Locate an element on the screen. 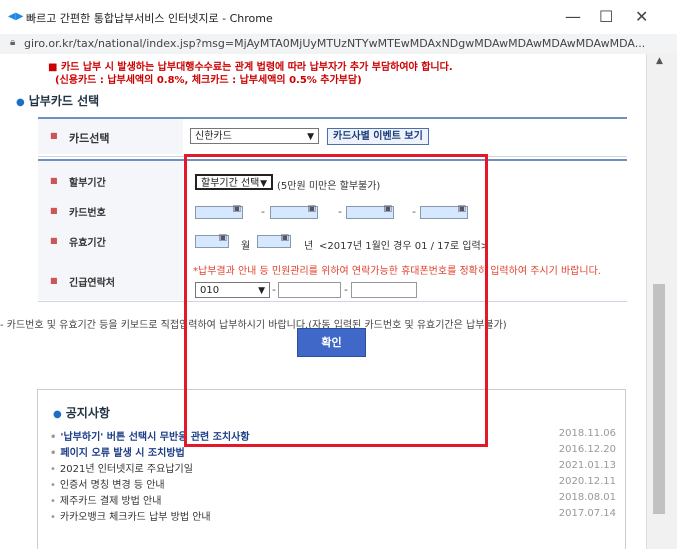 The image size is (677, 549). card-select-table: ■ 카드선택 신한카드 ▼ 카드사별 이벤트 보기 is located at coordinates (332, 137).